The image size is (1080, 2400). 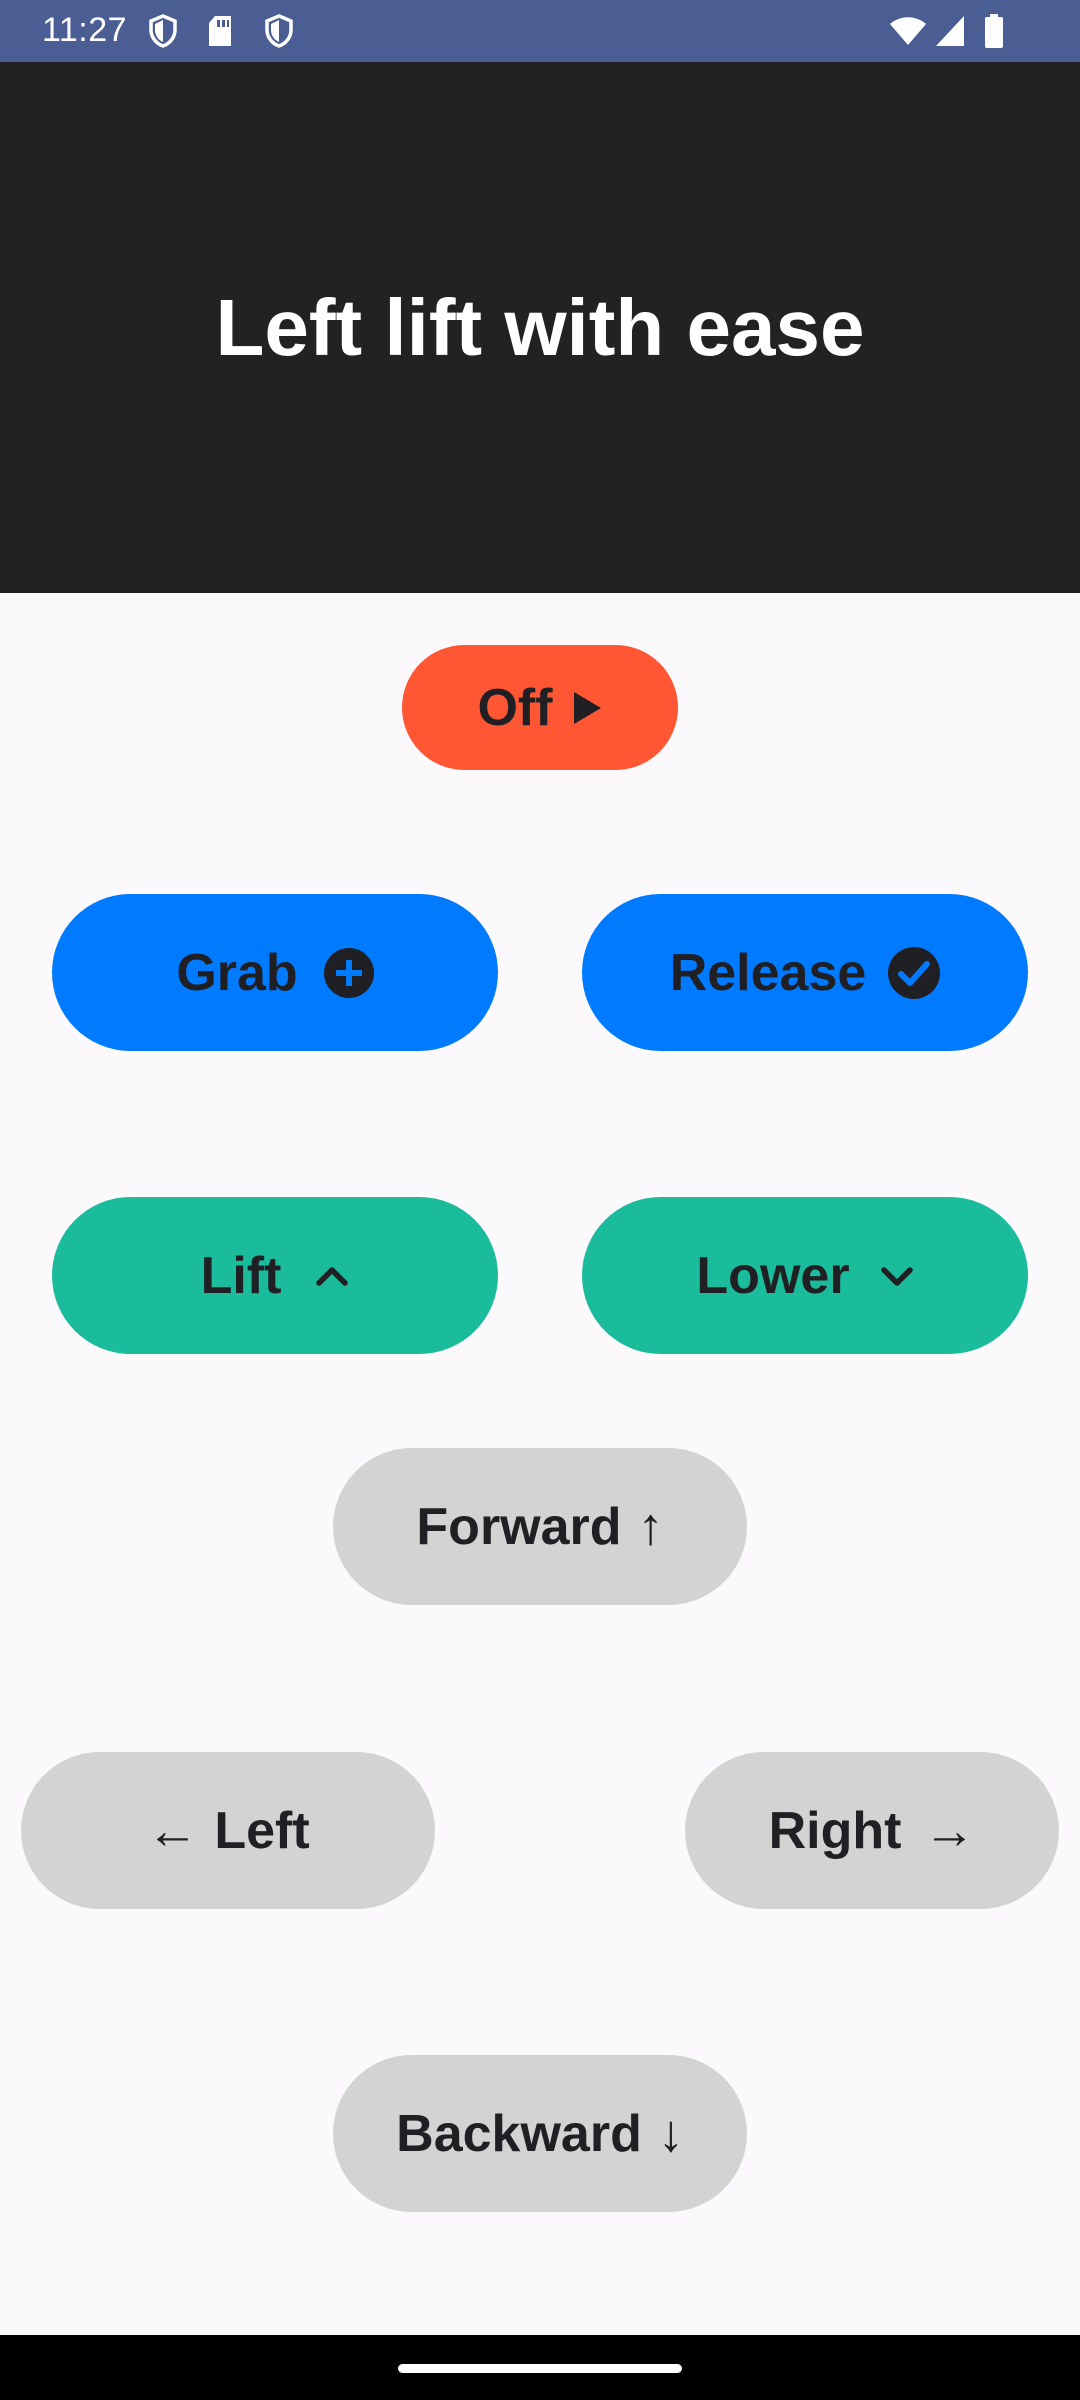 I want to click on release-button-label: Release, so click(x=768, y=972).